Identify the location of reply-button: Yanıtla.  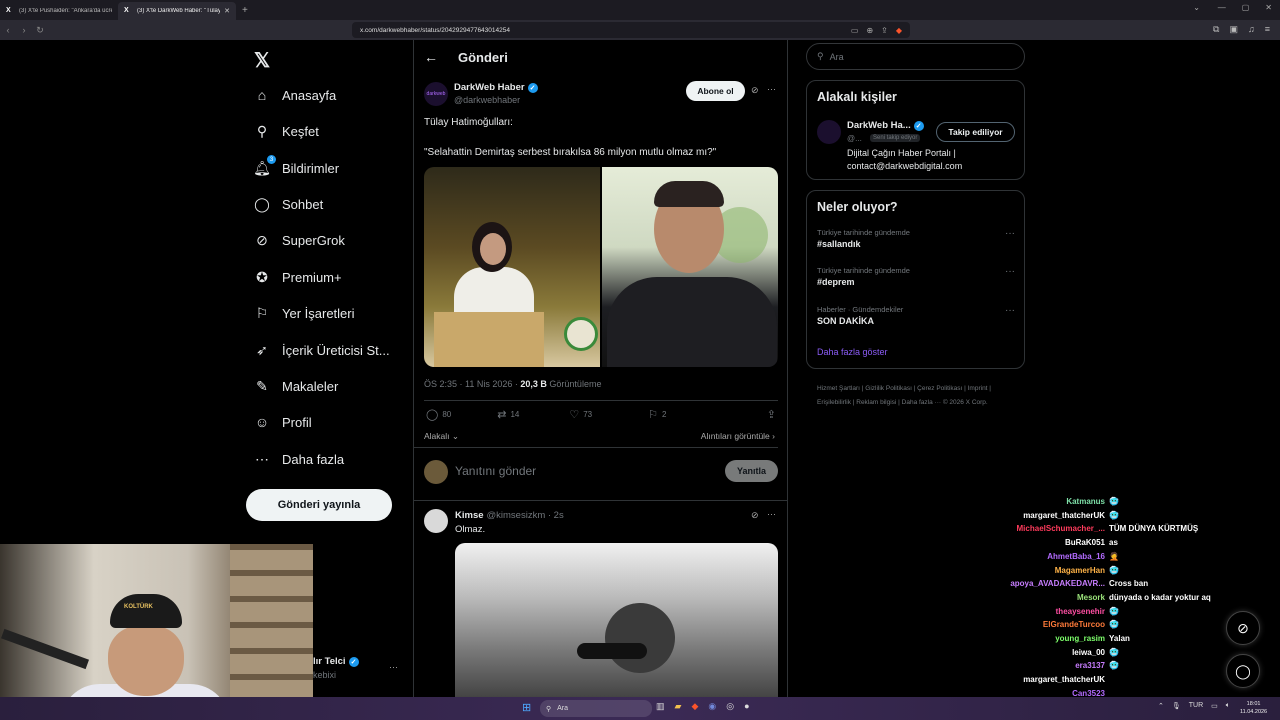
(751, 471).